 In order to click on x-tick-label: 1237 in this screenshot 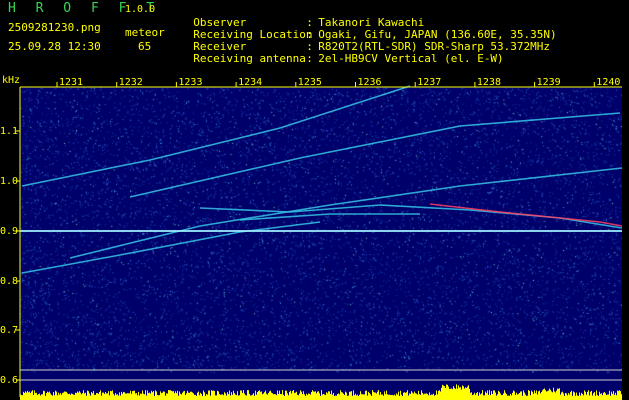, I will do `click(429, 82)`.